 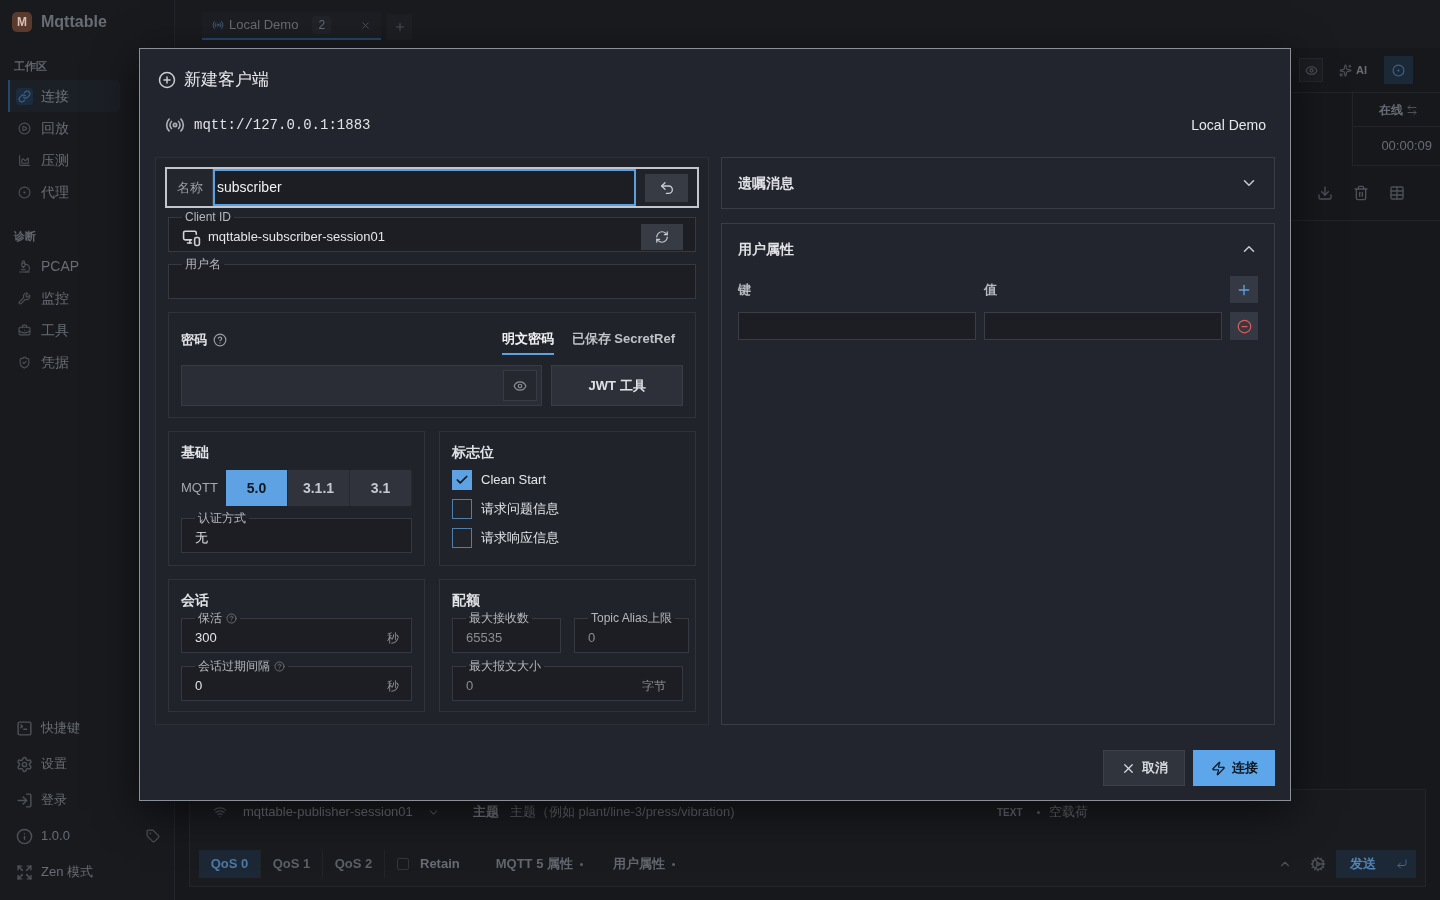 What do you see at coordinates (64, 872) in the screenshot?
I see `sidebar-item: Zen 模式` at bounding box center [64, 872].